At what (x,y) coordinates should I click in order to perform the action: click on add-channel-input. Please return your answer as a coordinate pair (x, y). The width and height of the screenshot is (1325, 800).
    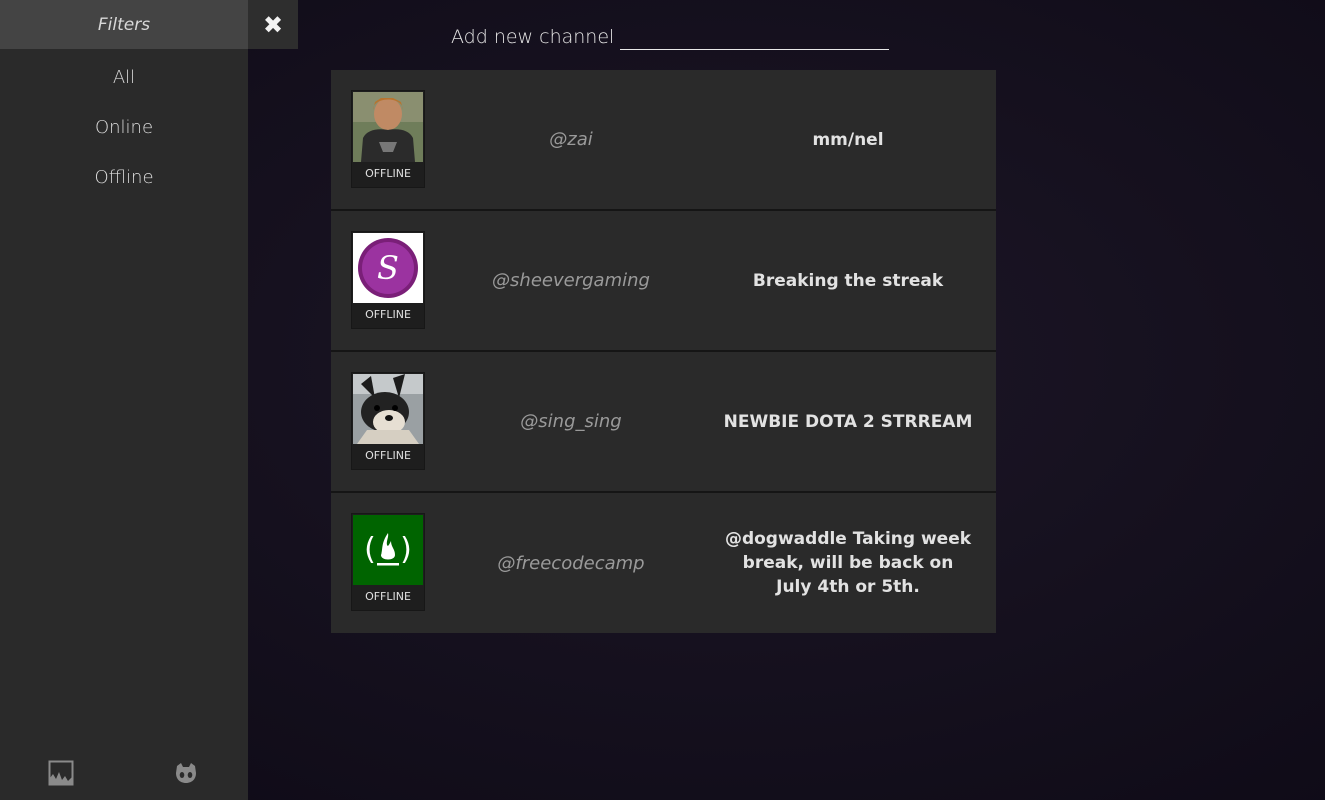
    Looking at the image, I should click on (755, 37).